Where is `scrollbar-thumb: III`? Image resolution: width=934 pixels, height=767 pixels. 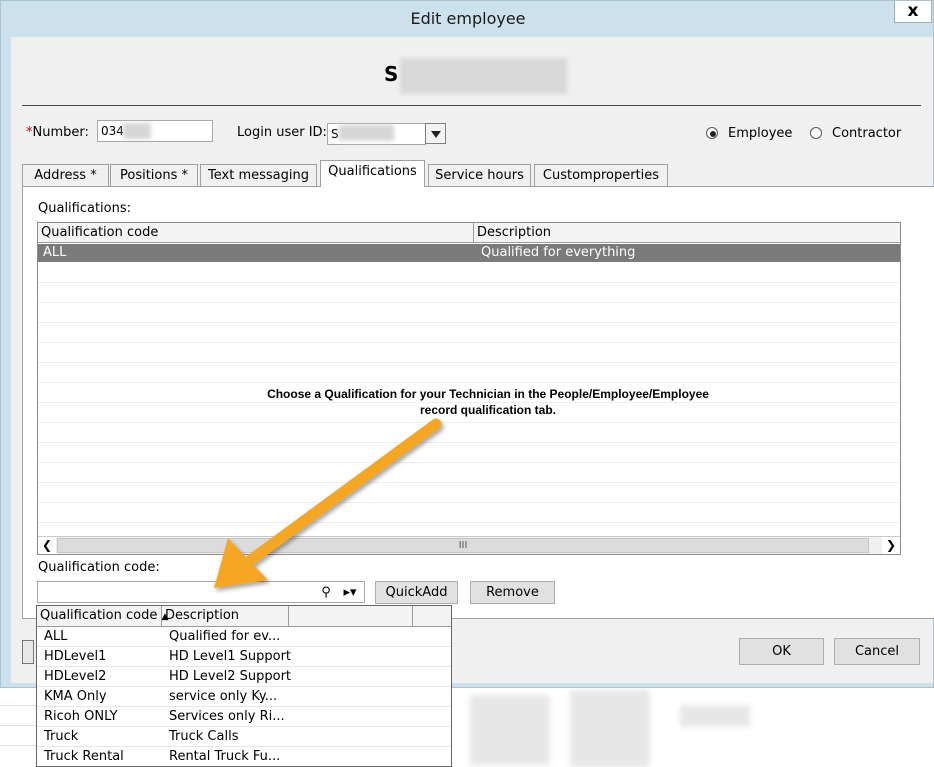 scrollbar-thumb: III is located at coordinates (463, 545).